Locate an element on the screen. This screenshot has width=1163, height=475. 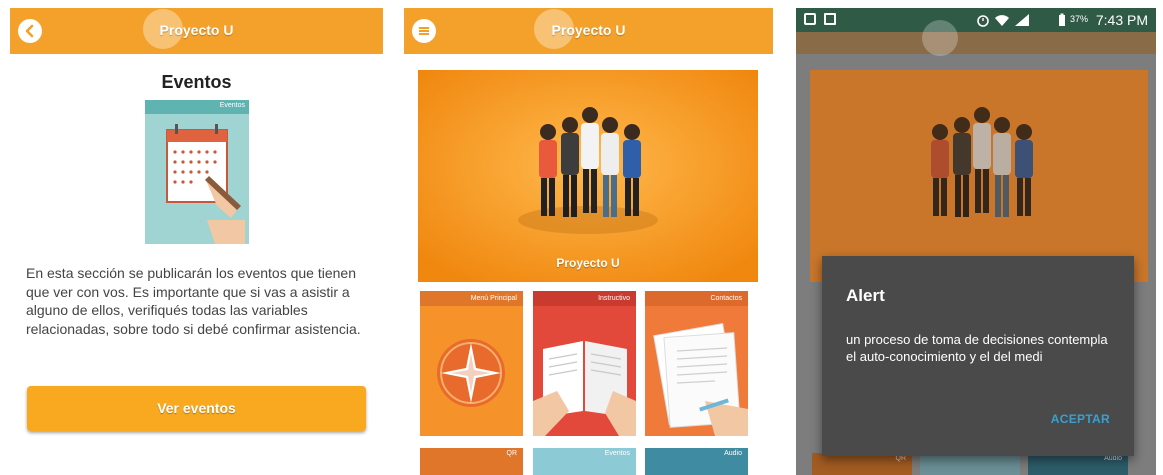
app-bar-dimmed is located at coordinates (976, 38).